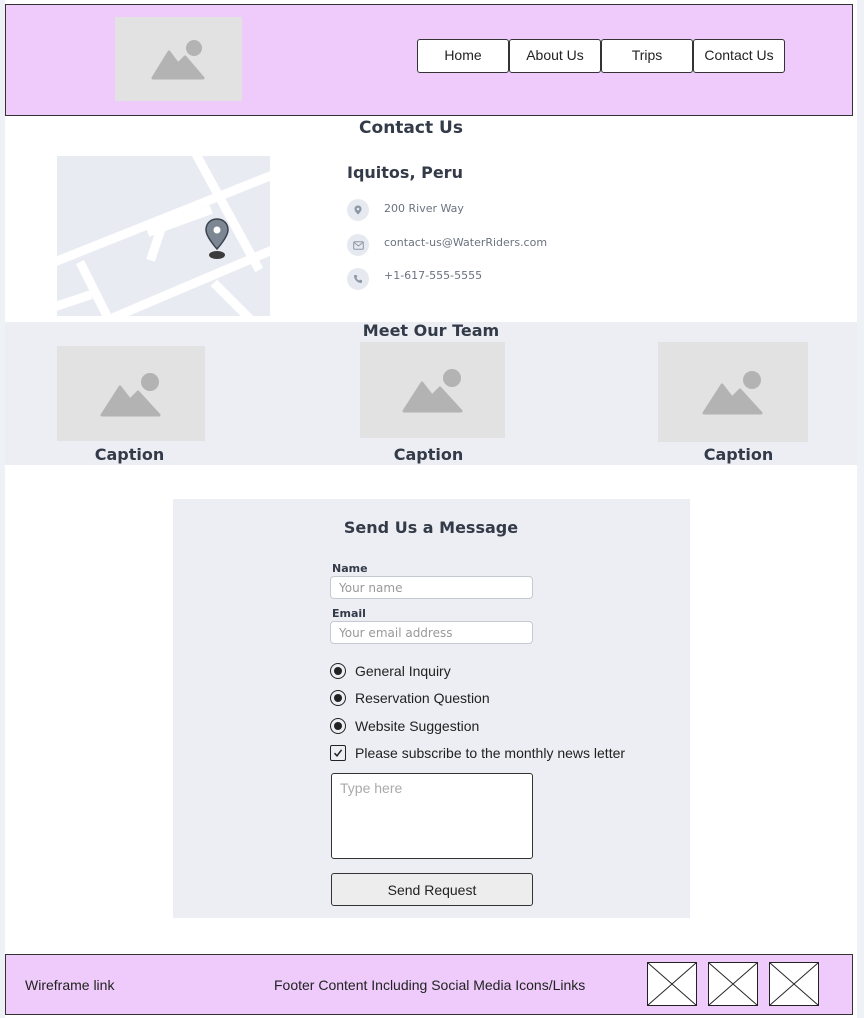 The height and width of the screenshot is (1018, 864). Describe the element at coordinates (69, 985) in the screenshot. I see `wireframe-link: Wireframe link` at that location.